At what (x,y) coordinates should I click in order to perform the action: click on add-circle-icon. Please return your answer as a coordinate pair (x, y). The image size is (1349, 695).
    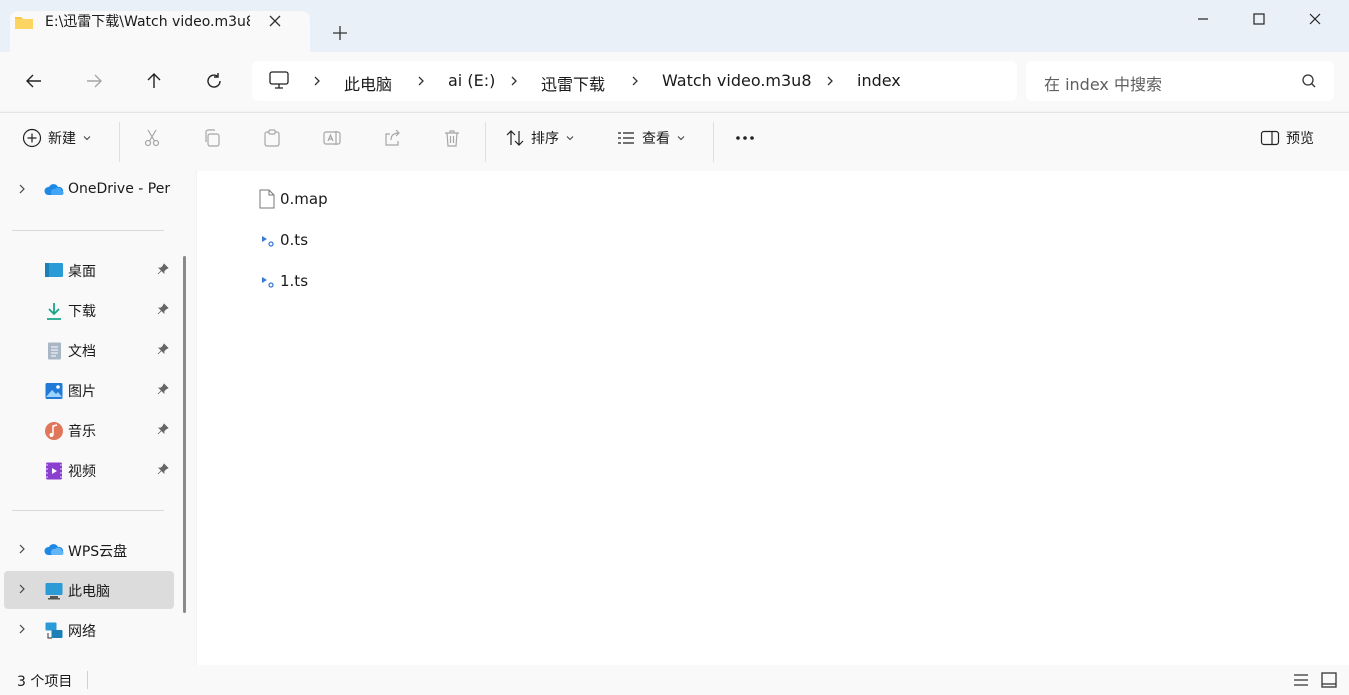
    Looking at the image, I should click on (32, 138).